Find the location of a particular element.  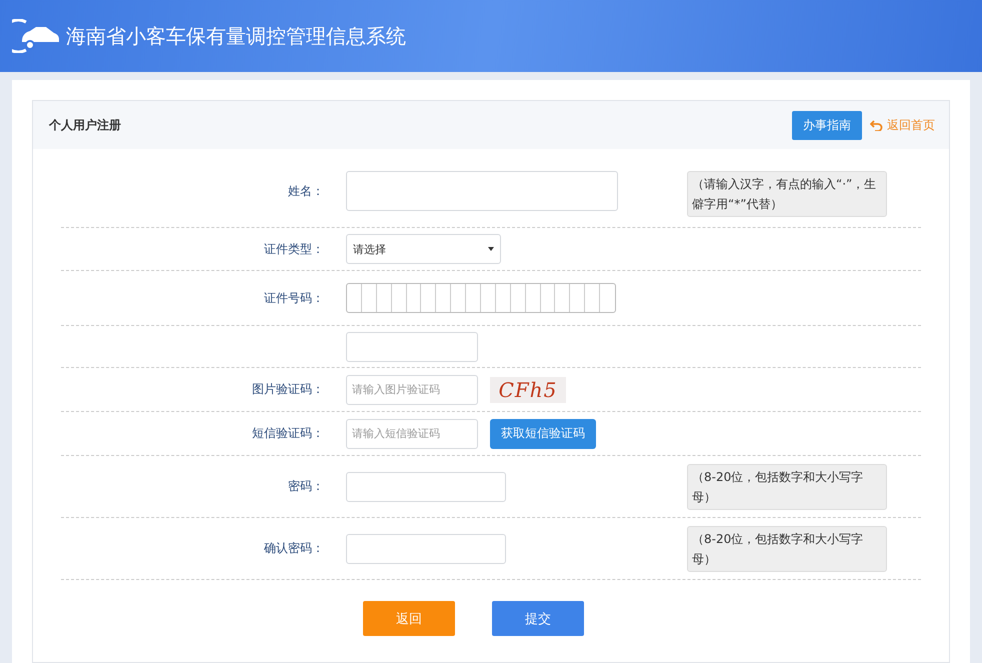

field-label: 姓名： is located at coordinates (306, 191).